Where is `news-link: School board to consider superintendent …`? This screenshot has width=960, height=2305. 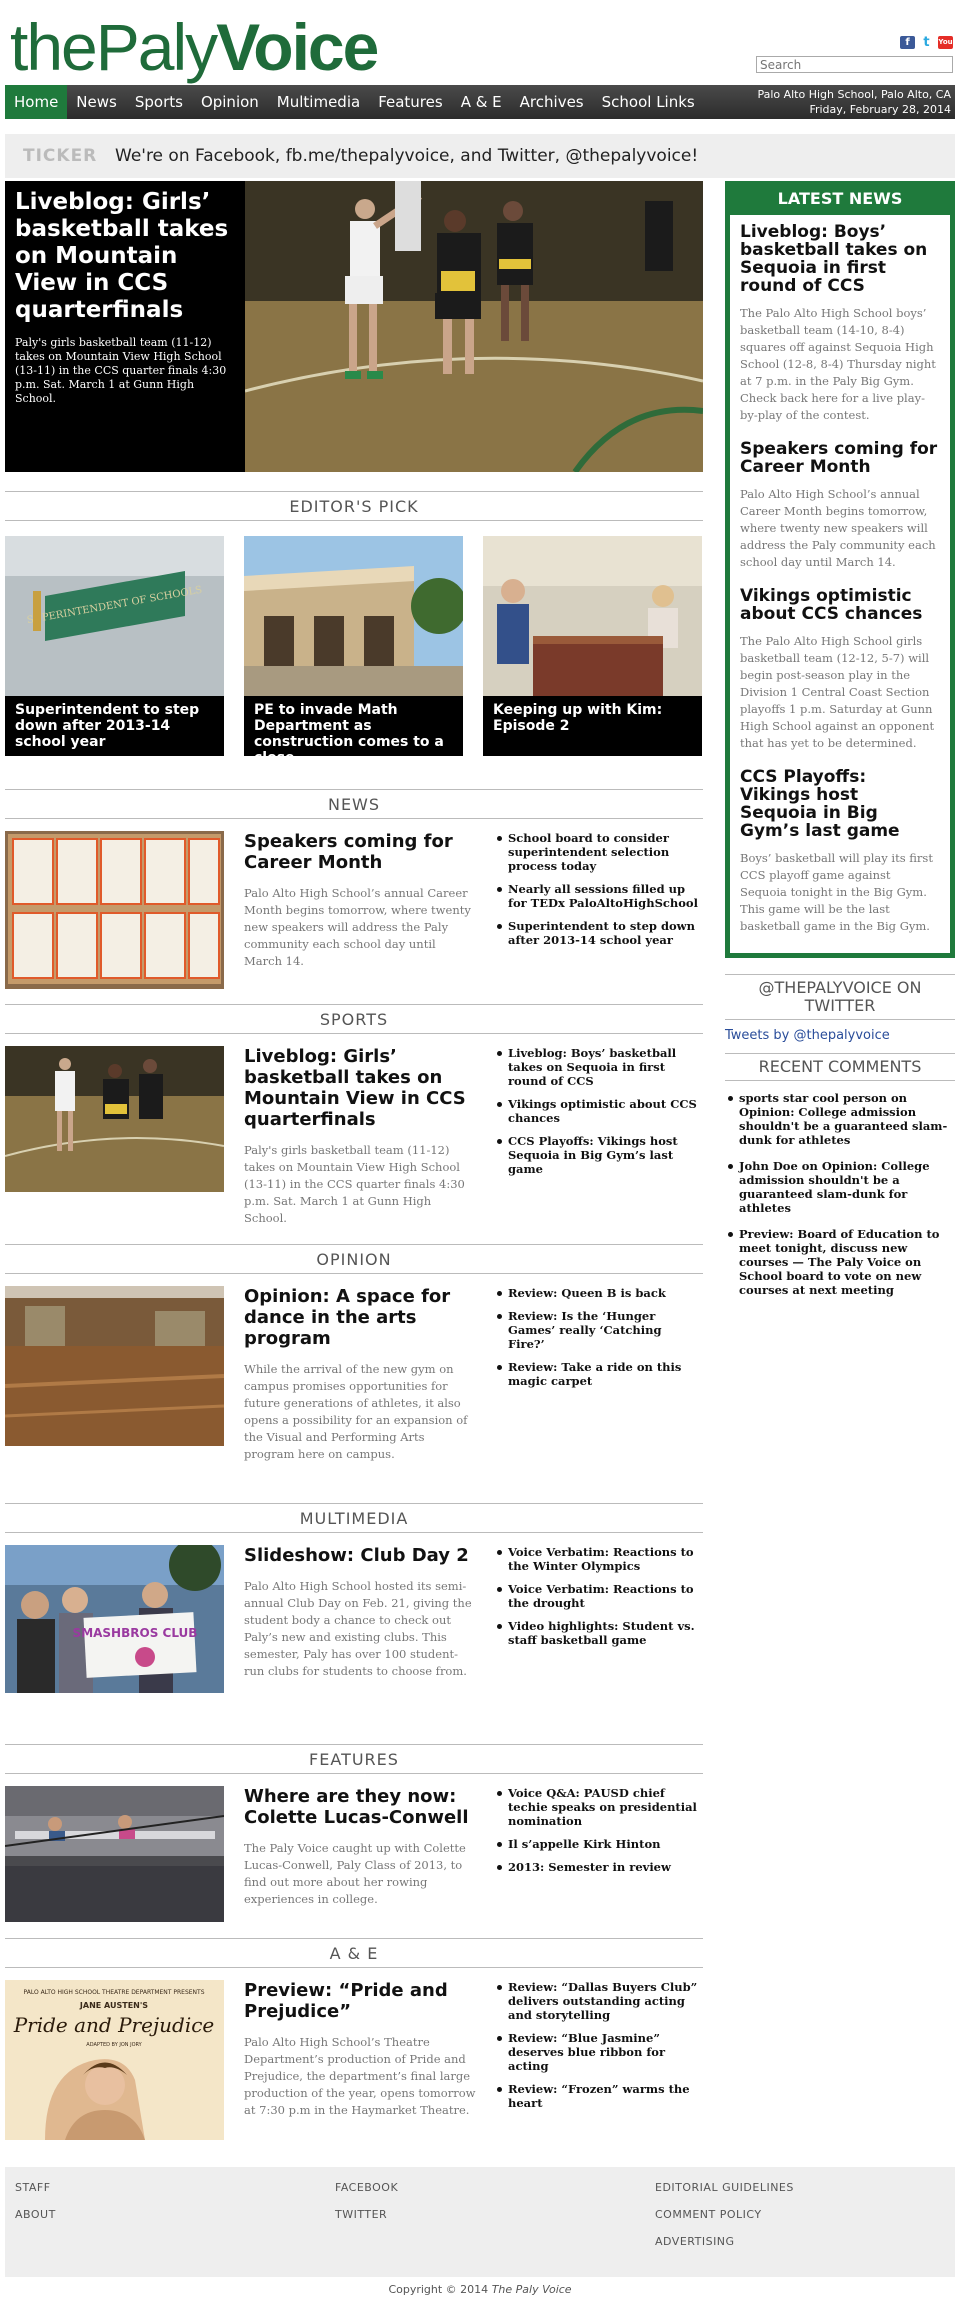 news-link: School board to consider superintendent … is located at coordinates (598, 852).